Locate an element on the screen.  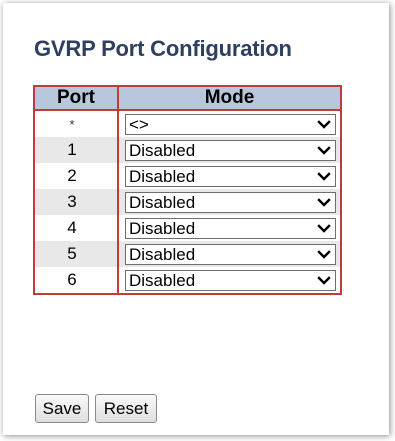
page-title: GVRP Port Configuration is located at coordinates (163, 48).